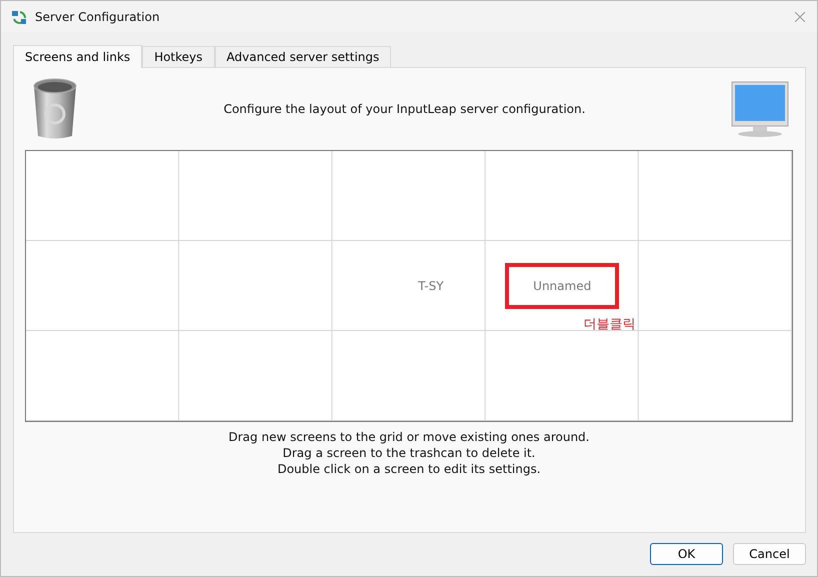 The height and width of the screenshot is (577, 818). Describe the element at coordinates (431, 286) in the screenshot. I see `screen-name: T-SY` at that location.